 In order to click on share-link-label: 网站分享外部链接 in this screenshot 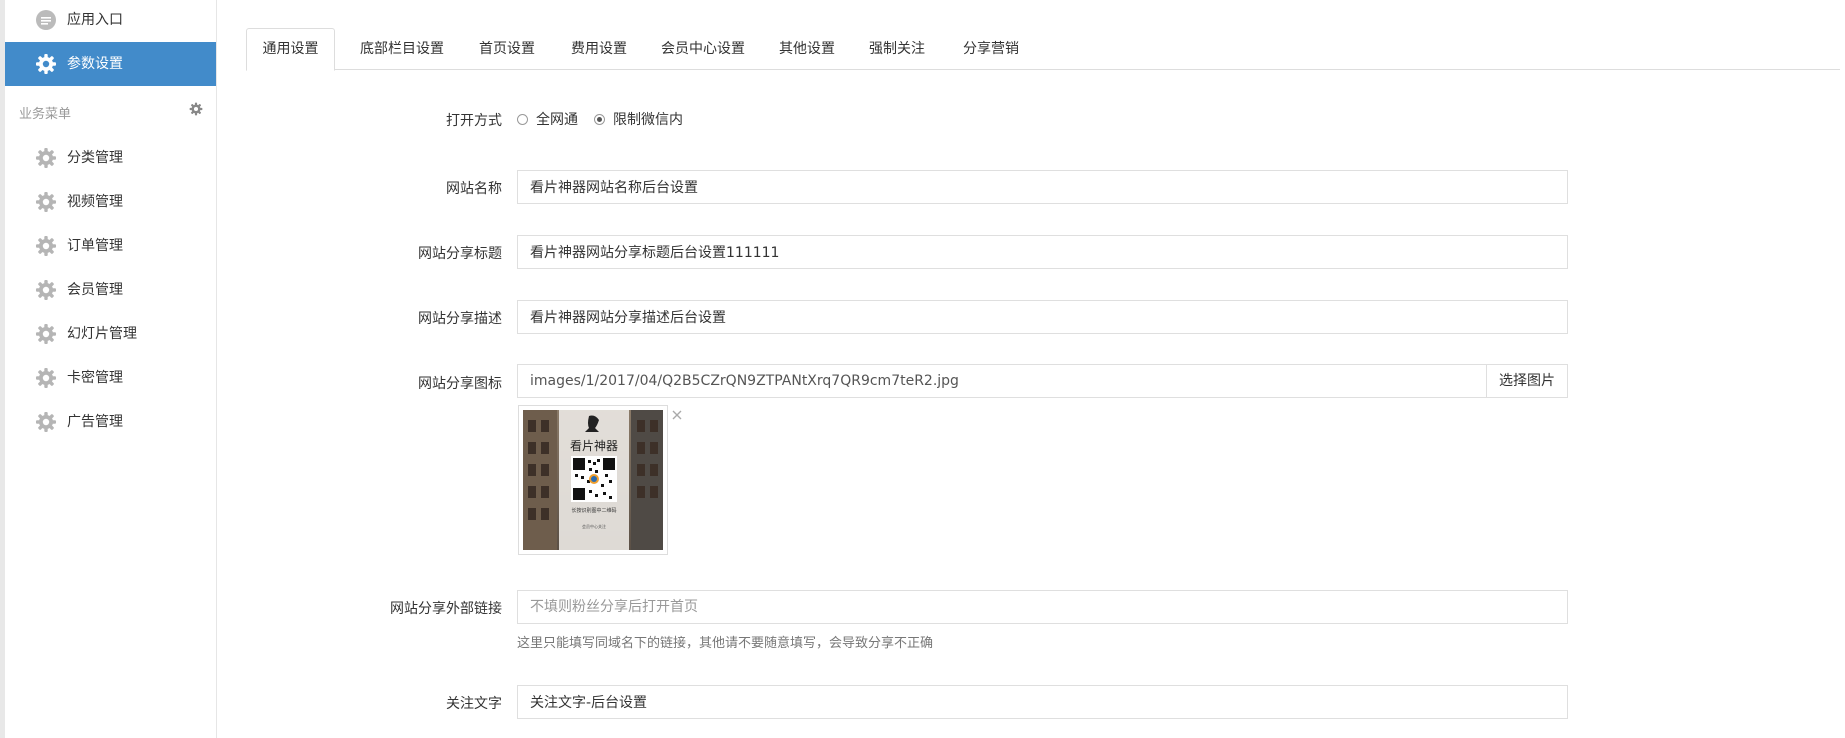, I will do `click(446, 609)`.